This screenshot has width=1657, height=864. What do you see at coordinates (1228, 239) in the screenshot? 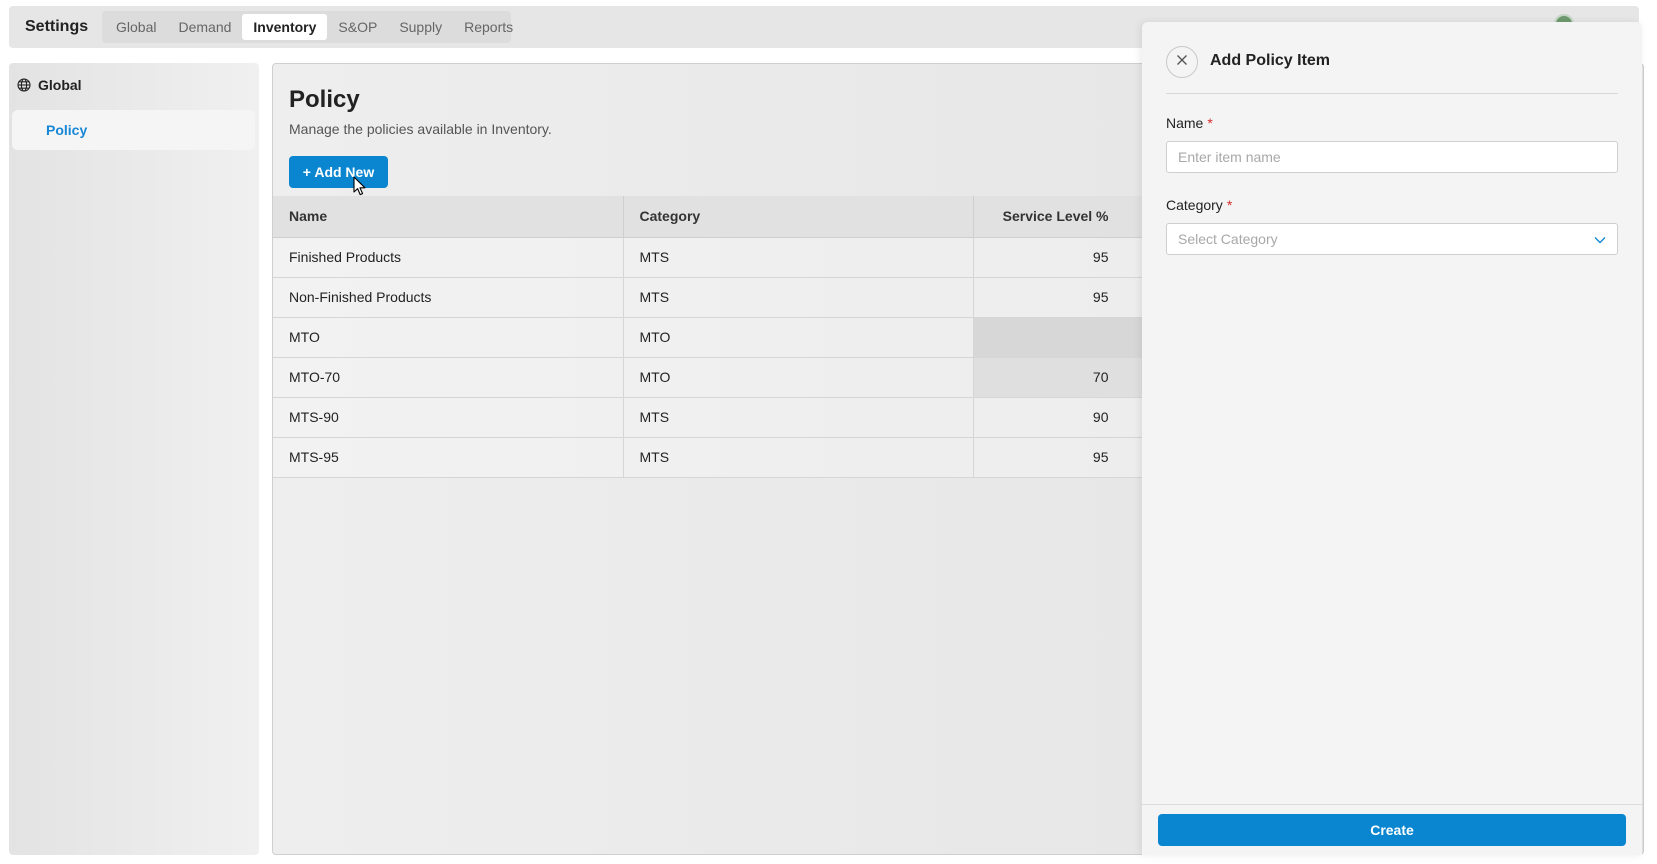
I see `category-select-placeholder: Select Category` at bounding box center [1228, 239].